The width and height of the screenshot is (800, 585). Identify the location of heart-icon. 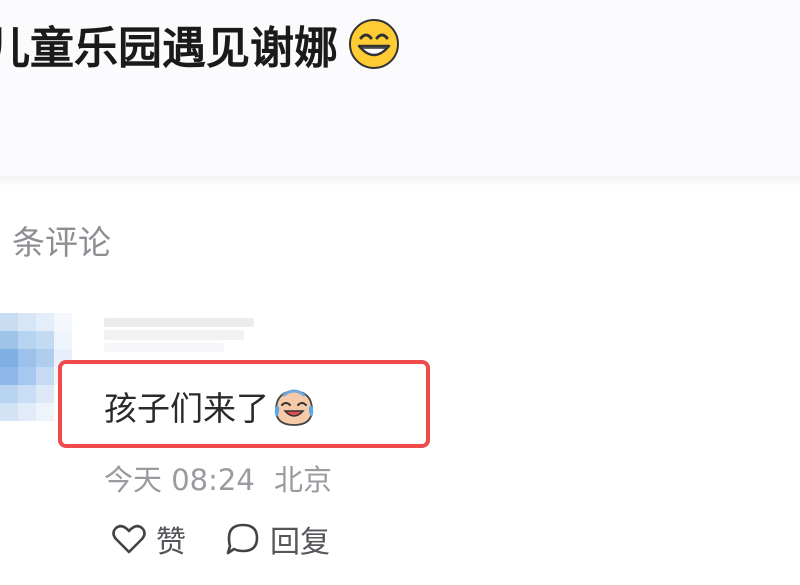
(129, 539).